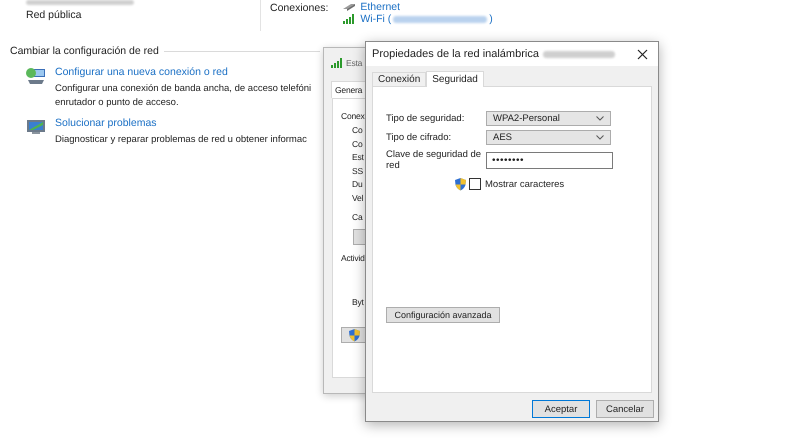  What do you see at coordinates (84, 51) in the screenshot?
I see `section-heading: Cambiar la configuración de red` at bounding box center [84, 51].